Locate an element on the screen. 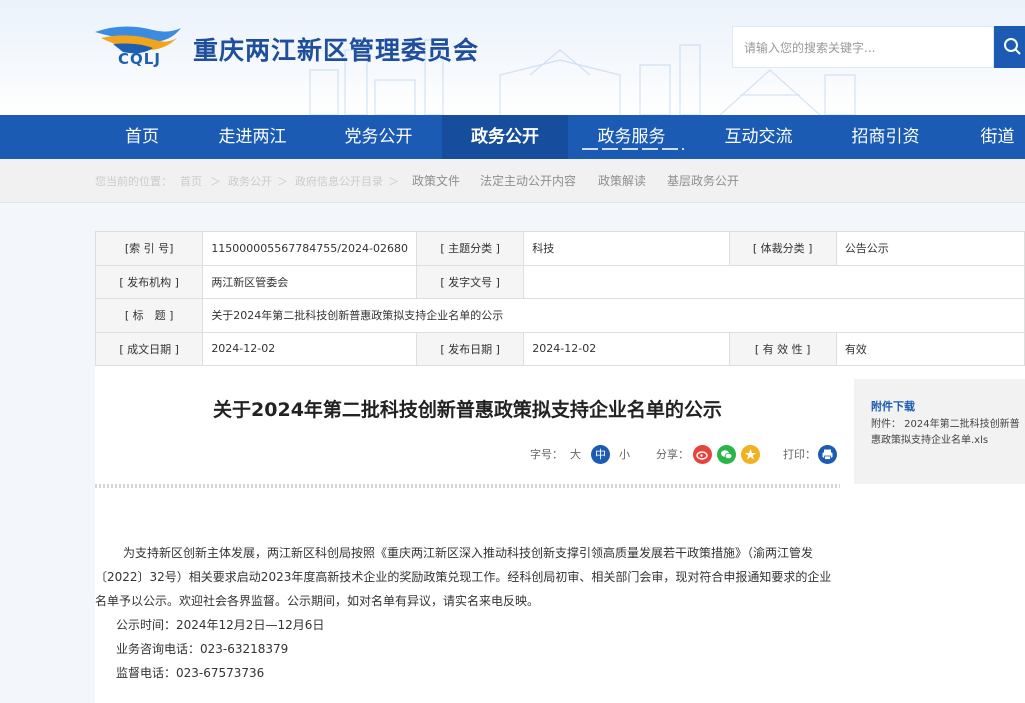  meta-label: [ 标 题 ] is located at coordinates (149, 315).